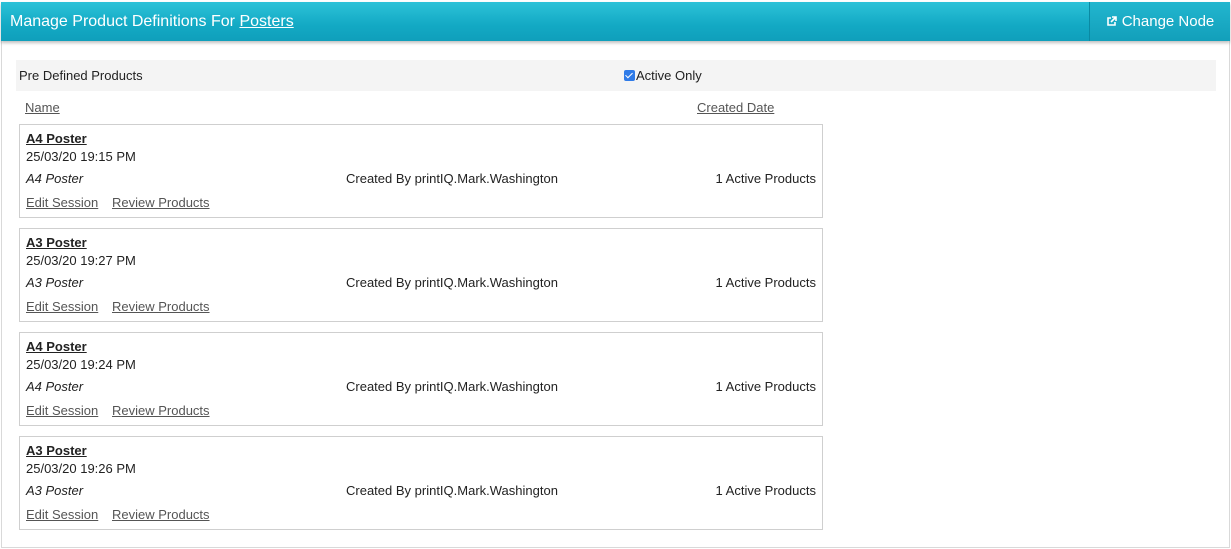  What do you see at coordinates (81, 75) in the screenshot?
I see `predefined-products-label: Pre Defined Products` at bounding box center [81, 75].